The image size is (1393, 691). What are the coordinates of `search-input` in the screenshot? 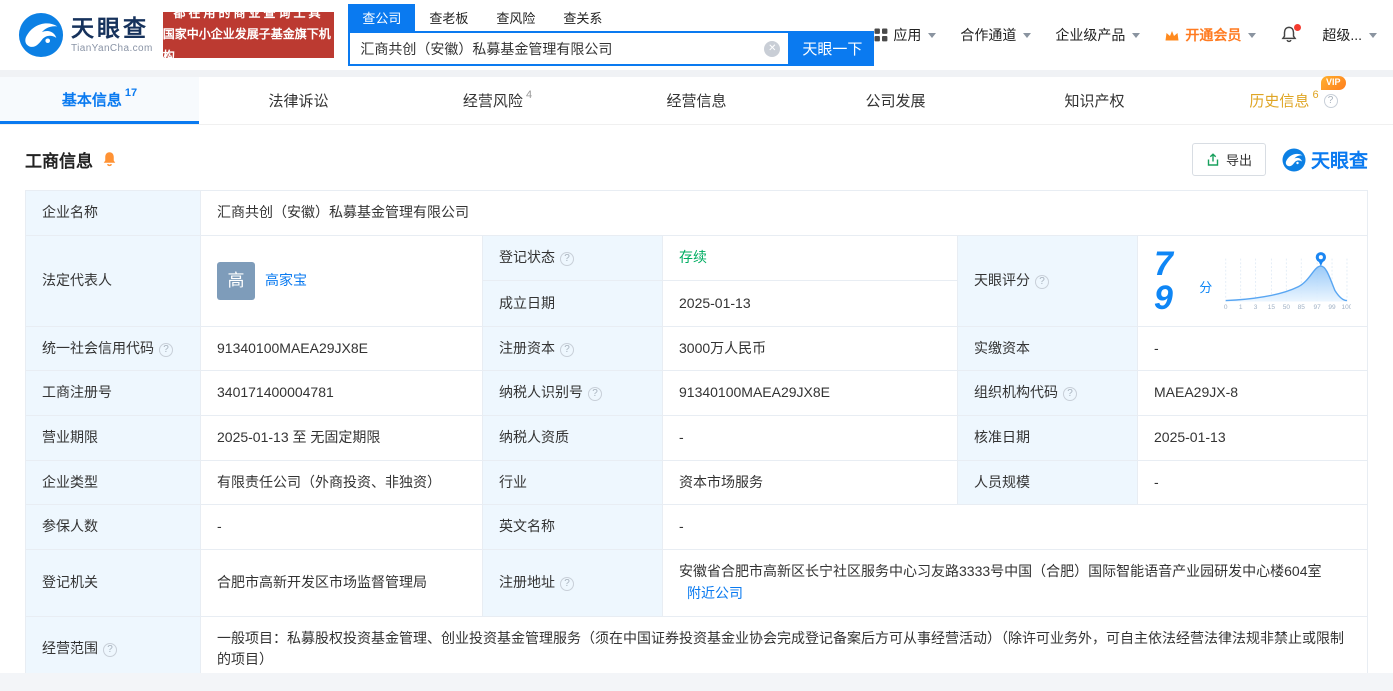 It's located at (569, 48).